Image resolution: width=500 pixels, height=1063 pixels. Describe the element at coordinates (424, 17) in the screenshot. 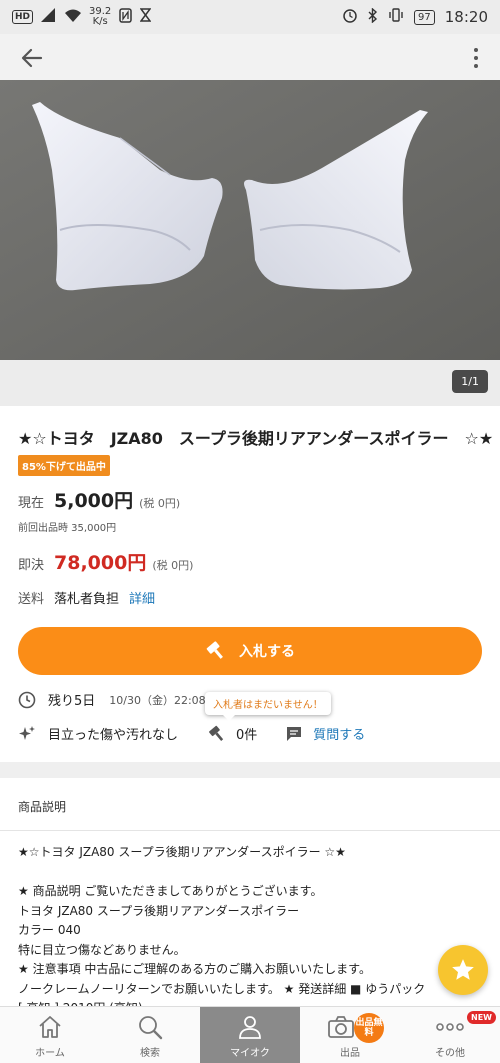

I see `battery-indicator: 97` at that location.